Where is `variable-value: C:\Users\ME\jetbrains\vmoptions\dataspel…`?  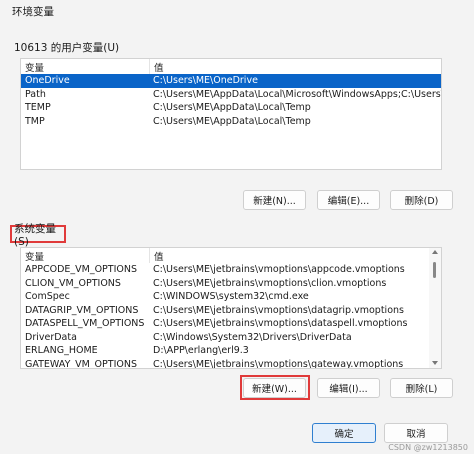 variable-value: C:\Users\ME\jetbrains\vmoptions\dataspel… is located at coordinates (280, 324).